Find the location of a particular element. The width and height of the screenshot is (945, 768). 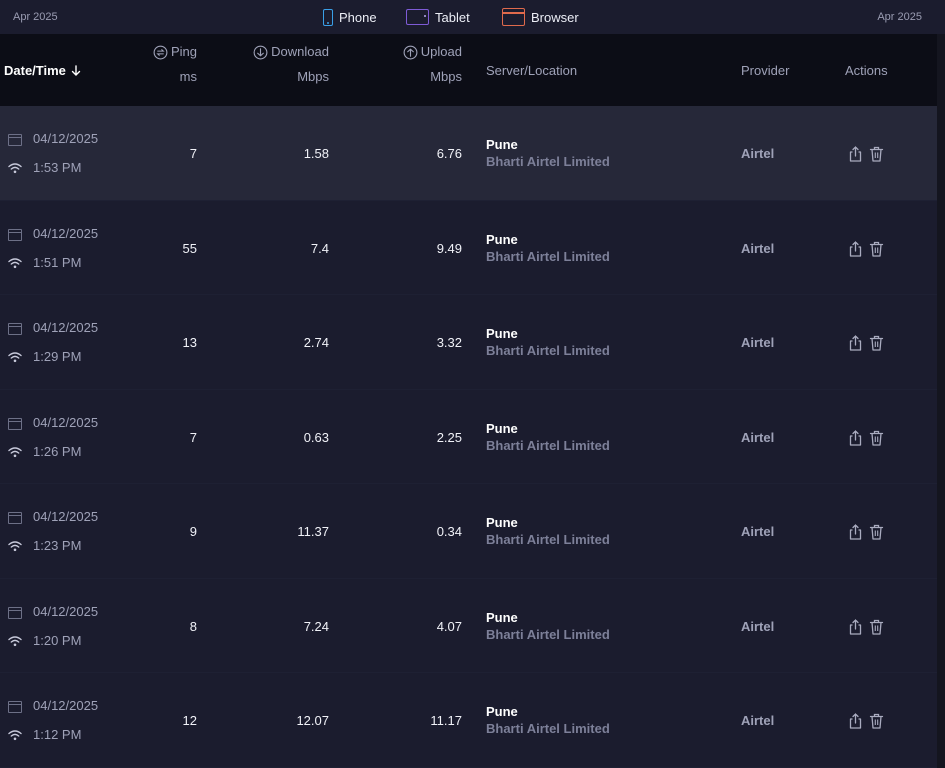

vertical-scrollbar is located at coordinates (941, 401).